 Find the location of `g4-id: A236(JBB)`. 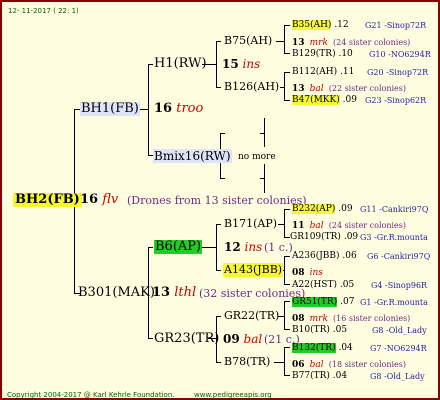

g4-id: A236(JBB) is located at coordinates (316, 256).